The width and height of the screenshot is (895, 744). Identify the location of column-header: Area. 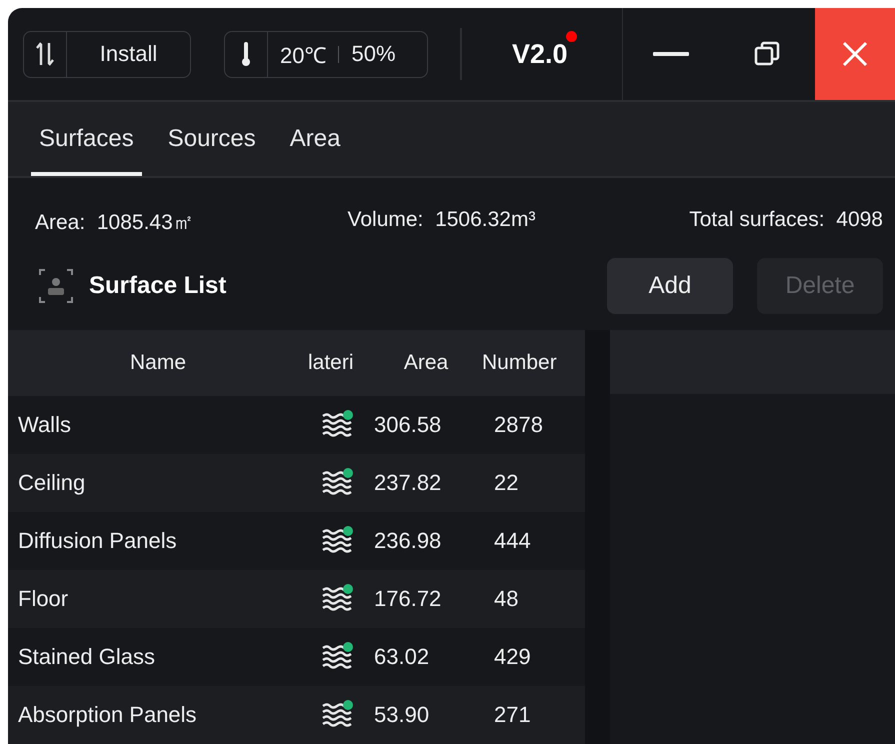
(426, 363).